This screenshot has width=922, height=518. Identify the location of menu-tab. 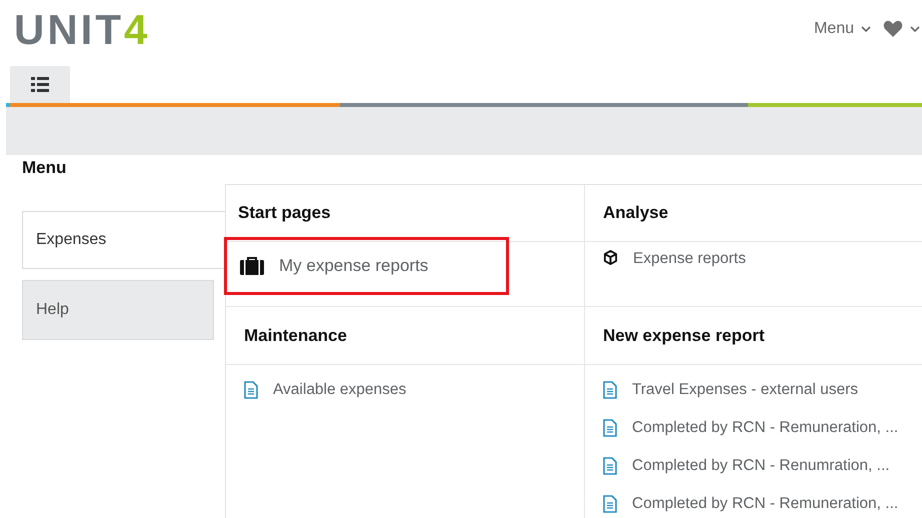
(40, 84).